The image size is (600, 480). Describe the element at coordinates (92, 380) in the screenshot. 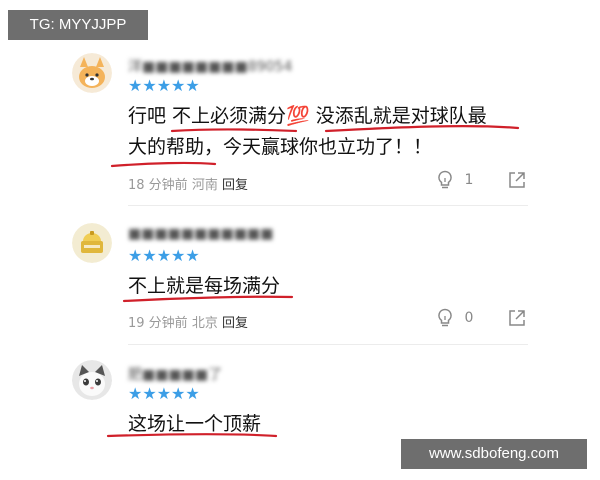

I see `cat-avatar-icon` at that location.